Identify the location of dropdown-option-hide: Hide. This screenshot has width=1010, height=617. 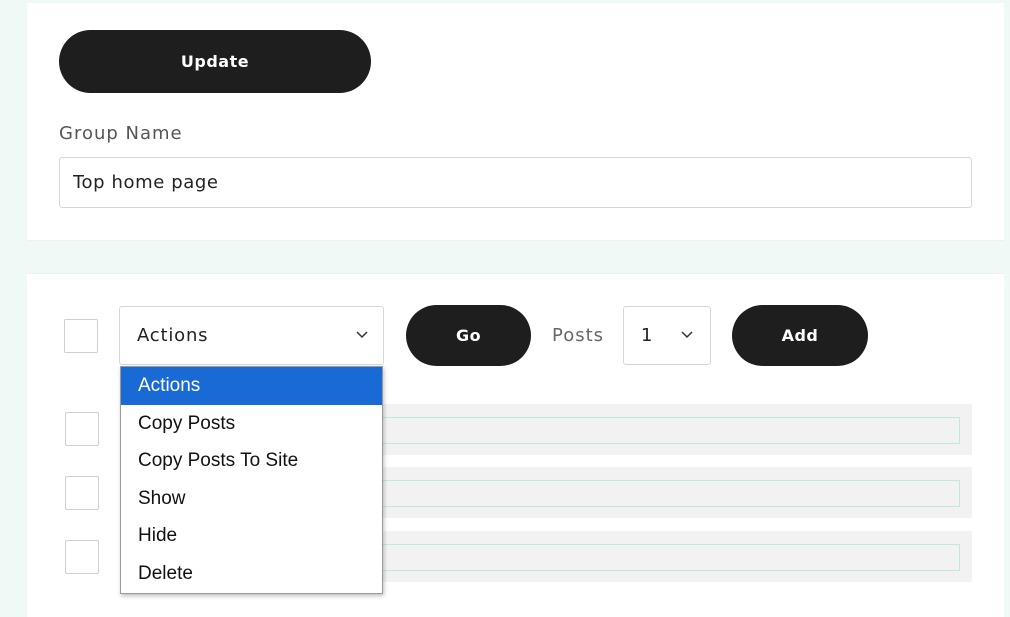
(251, 536).